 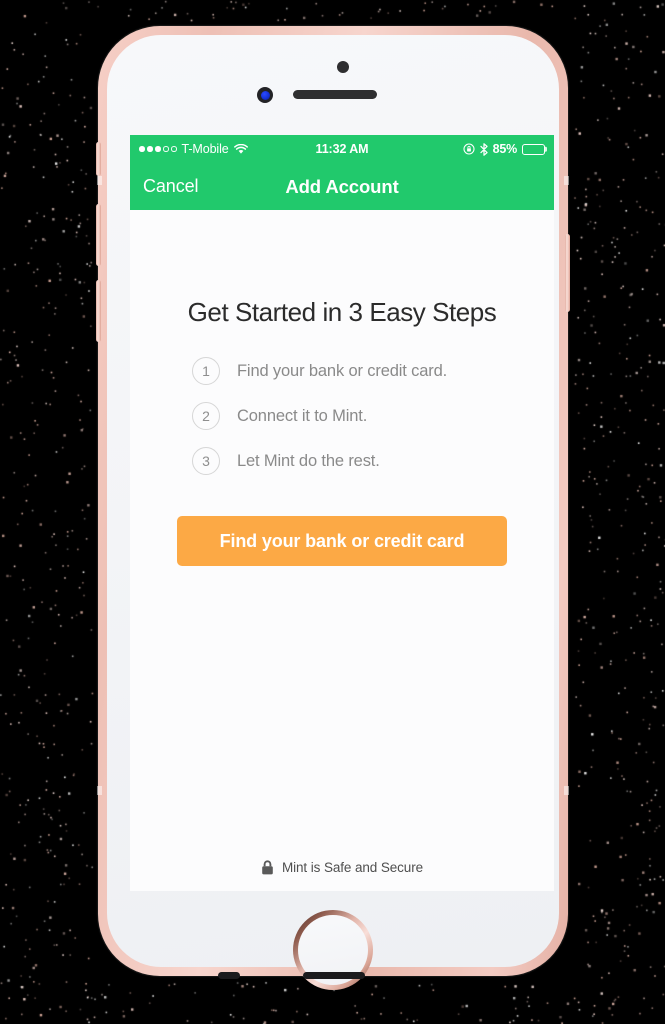 What do you see at coordinates (205, 149) in the screenshot?
I see `carrier-name: T-Mobile` at bounding box center [205, 149].